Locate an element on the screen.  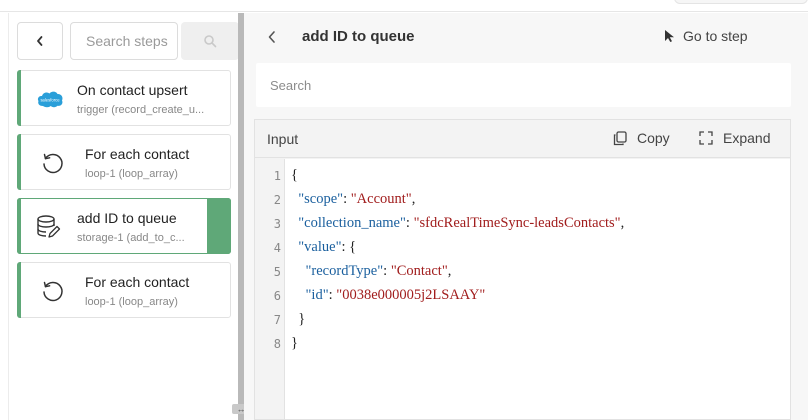
json-string: "sfdcRealTimeSync-leadsContacts" is located at coordinates (517, 223).